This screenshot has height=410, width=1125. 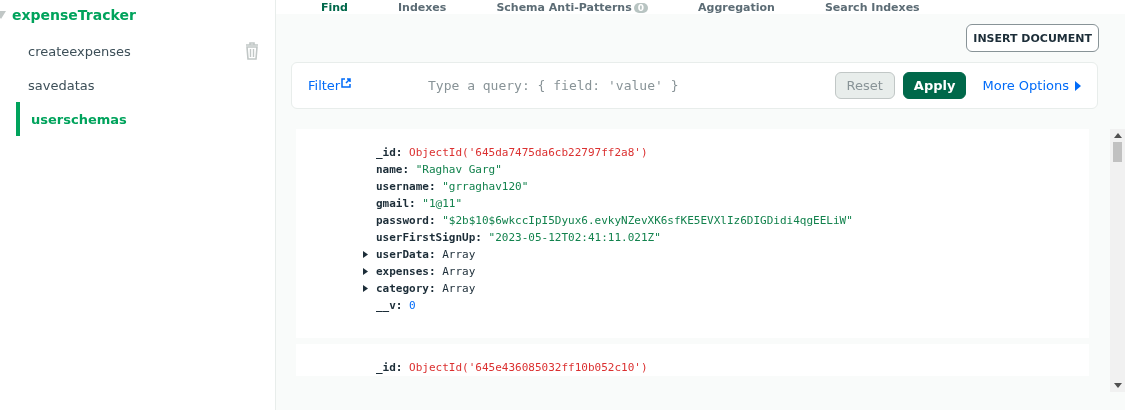 I want to click on tab: Aggregation, so click(x=736, y=7).